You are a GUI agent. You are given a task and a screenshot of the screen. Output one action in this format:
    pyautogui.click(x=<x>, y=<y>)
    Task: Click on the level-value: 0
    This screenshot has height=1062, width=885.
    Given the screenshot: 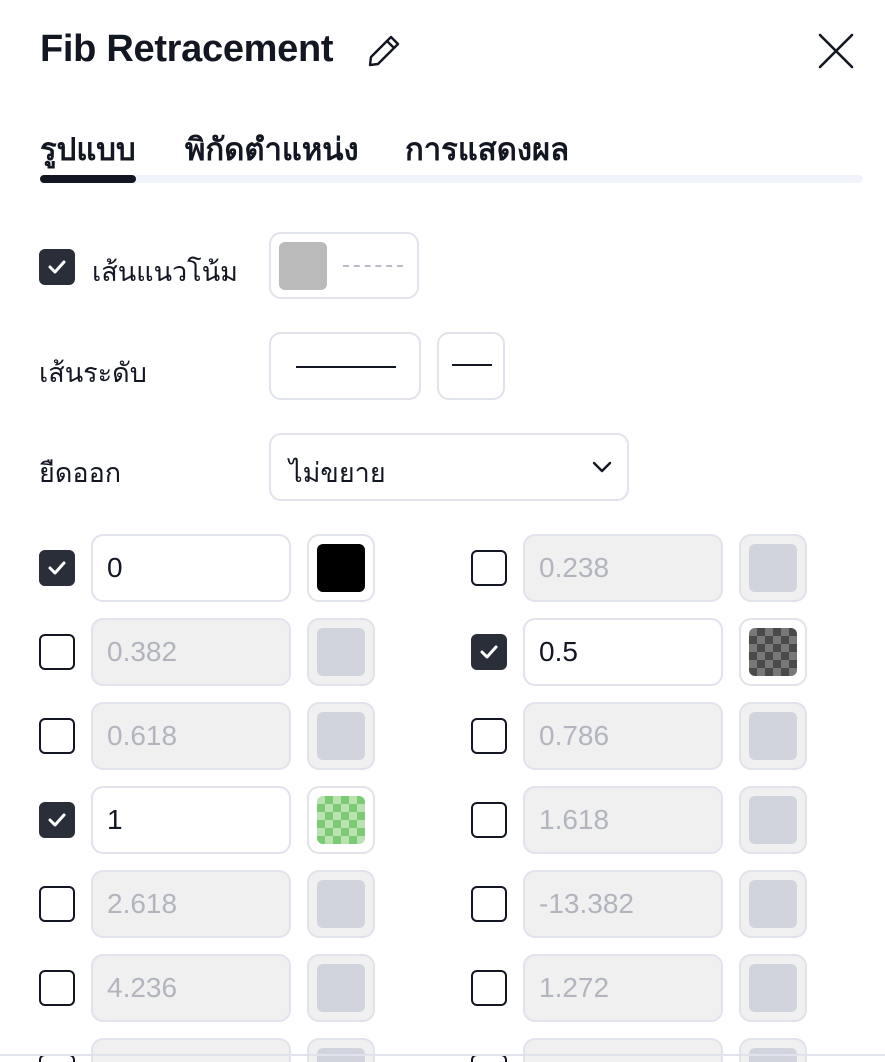 What is the action you would take?
    pyautogui.click(x=115, y=567)
    